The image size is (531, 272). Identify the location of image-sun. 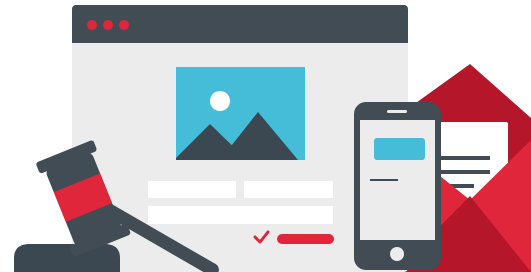
(220, 101).